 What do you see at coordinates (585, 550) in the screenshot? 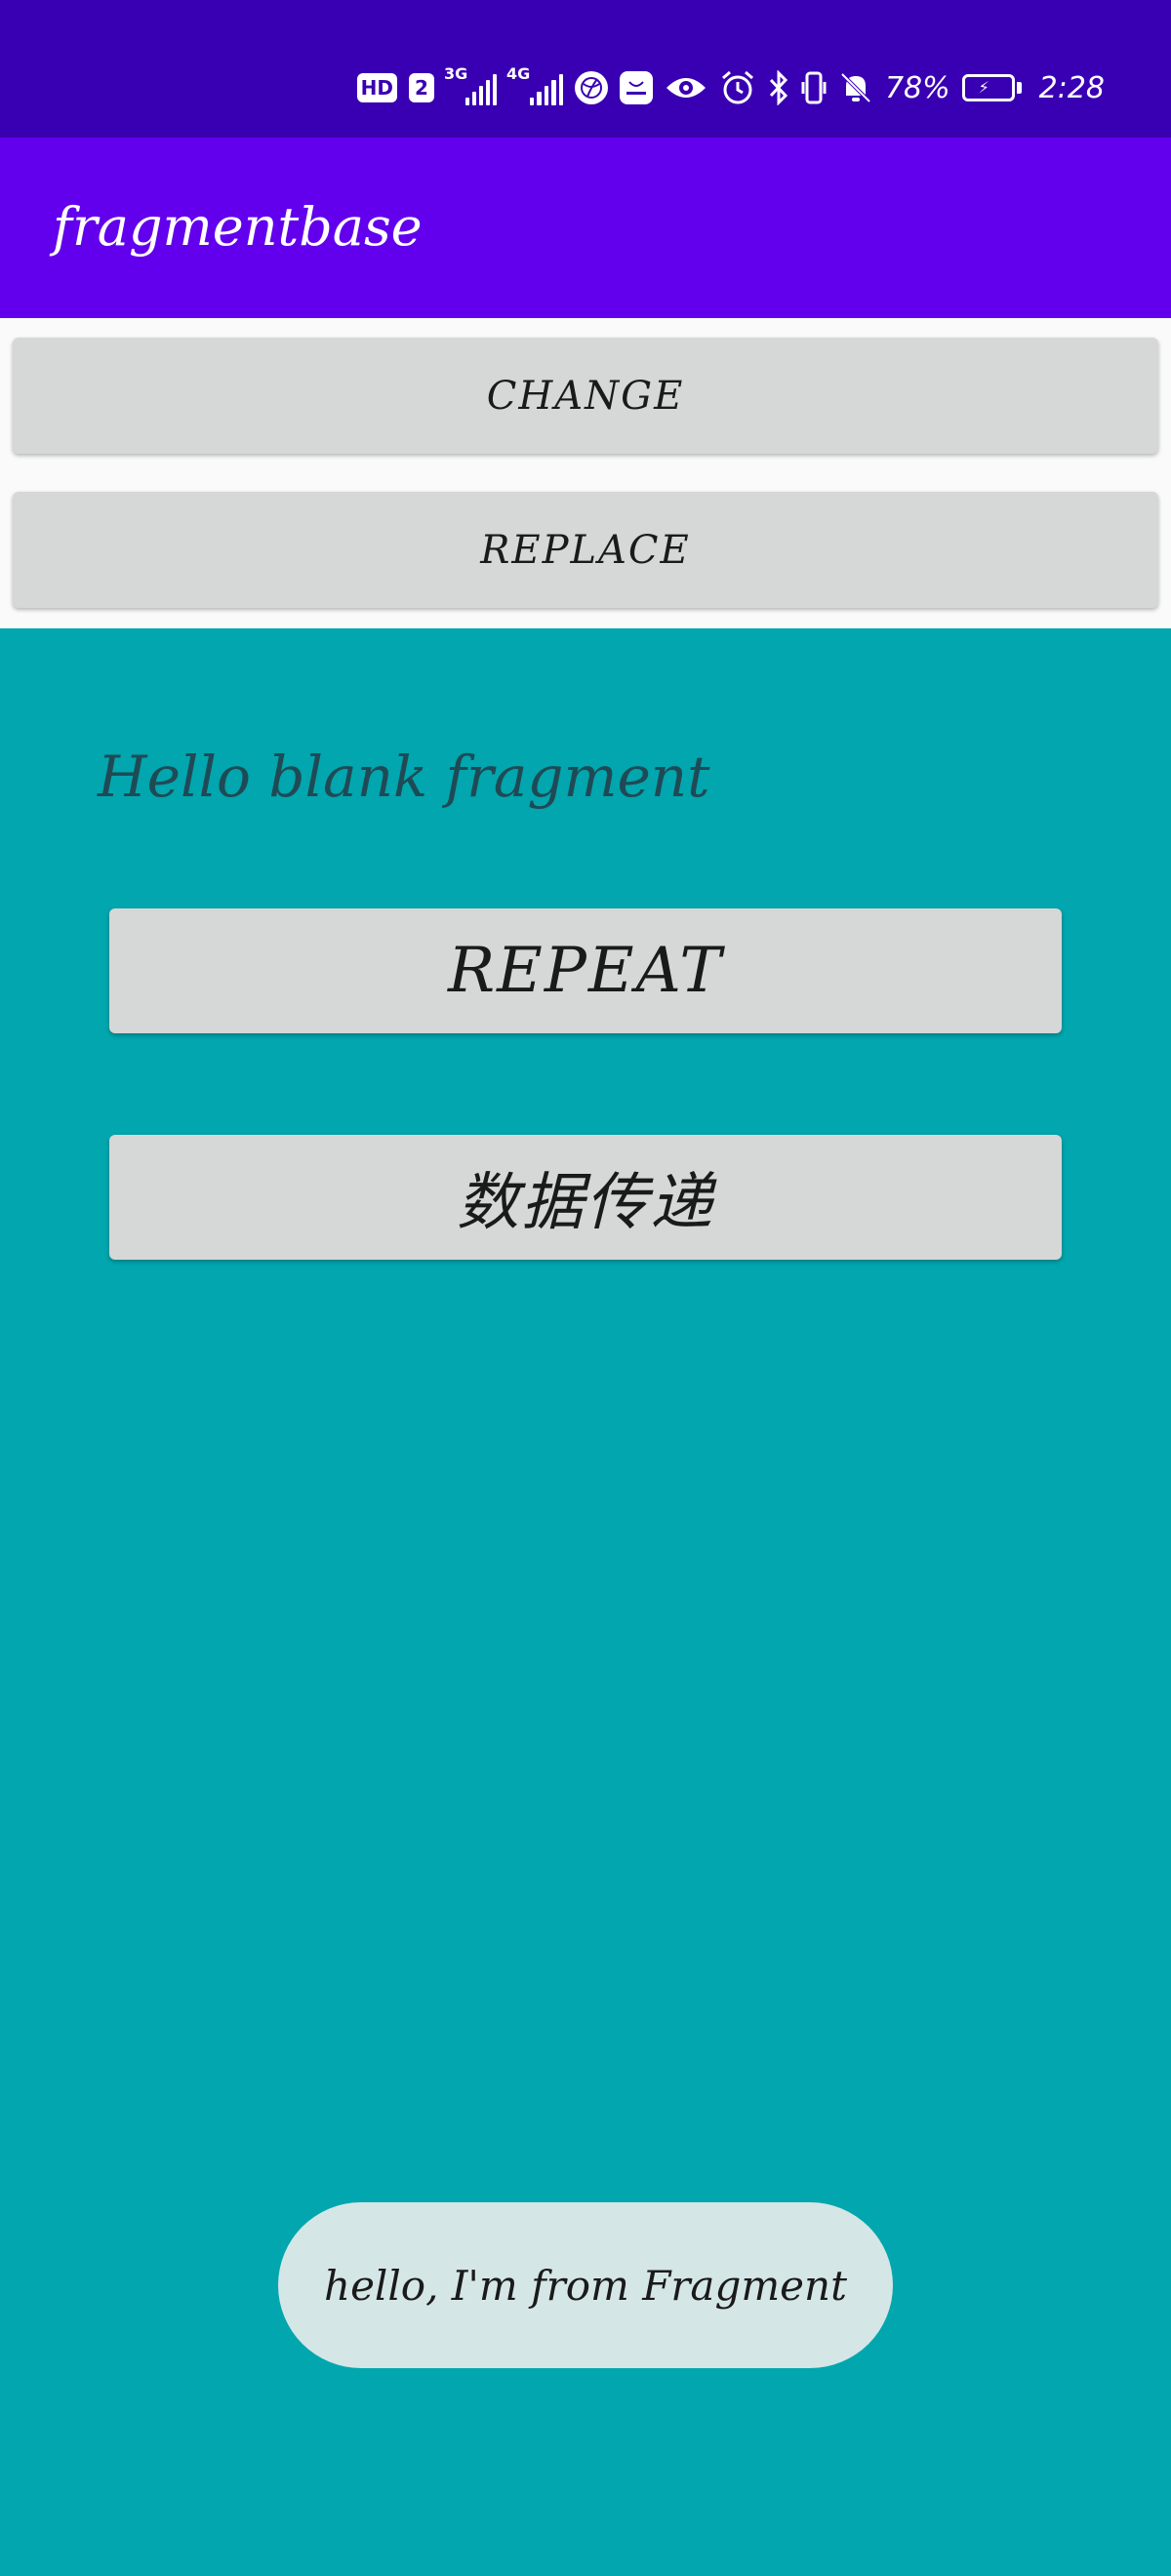
I see `replace-button: REPLACE` at bounding box center [585, 550].